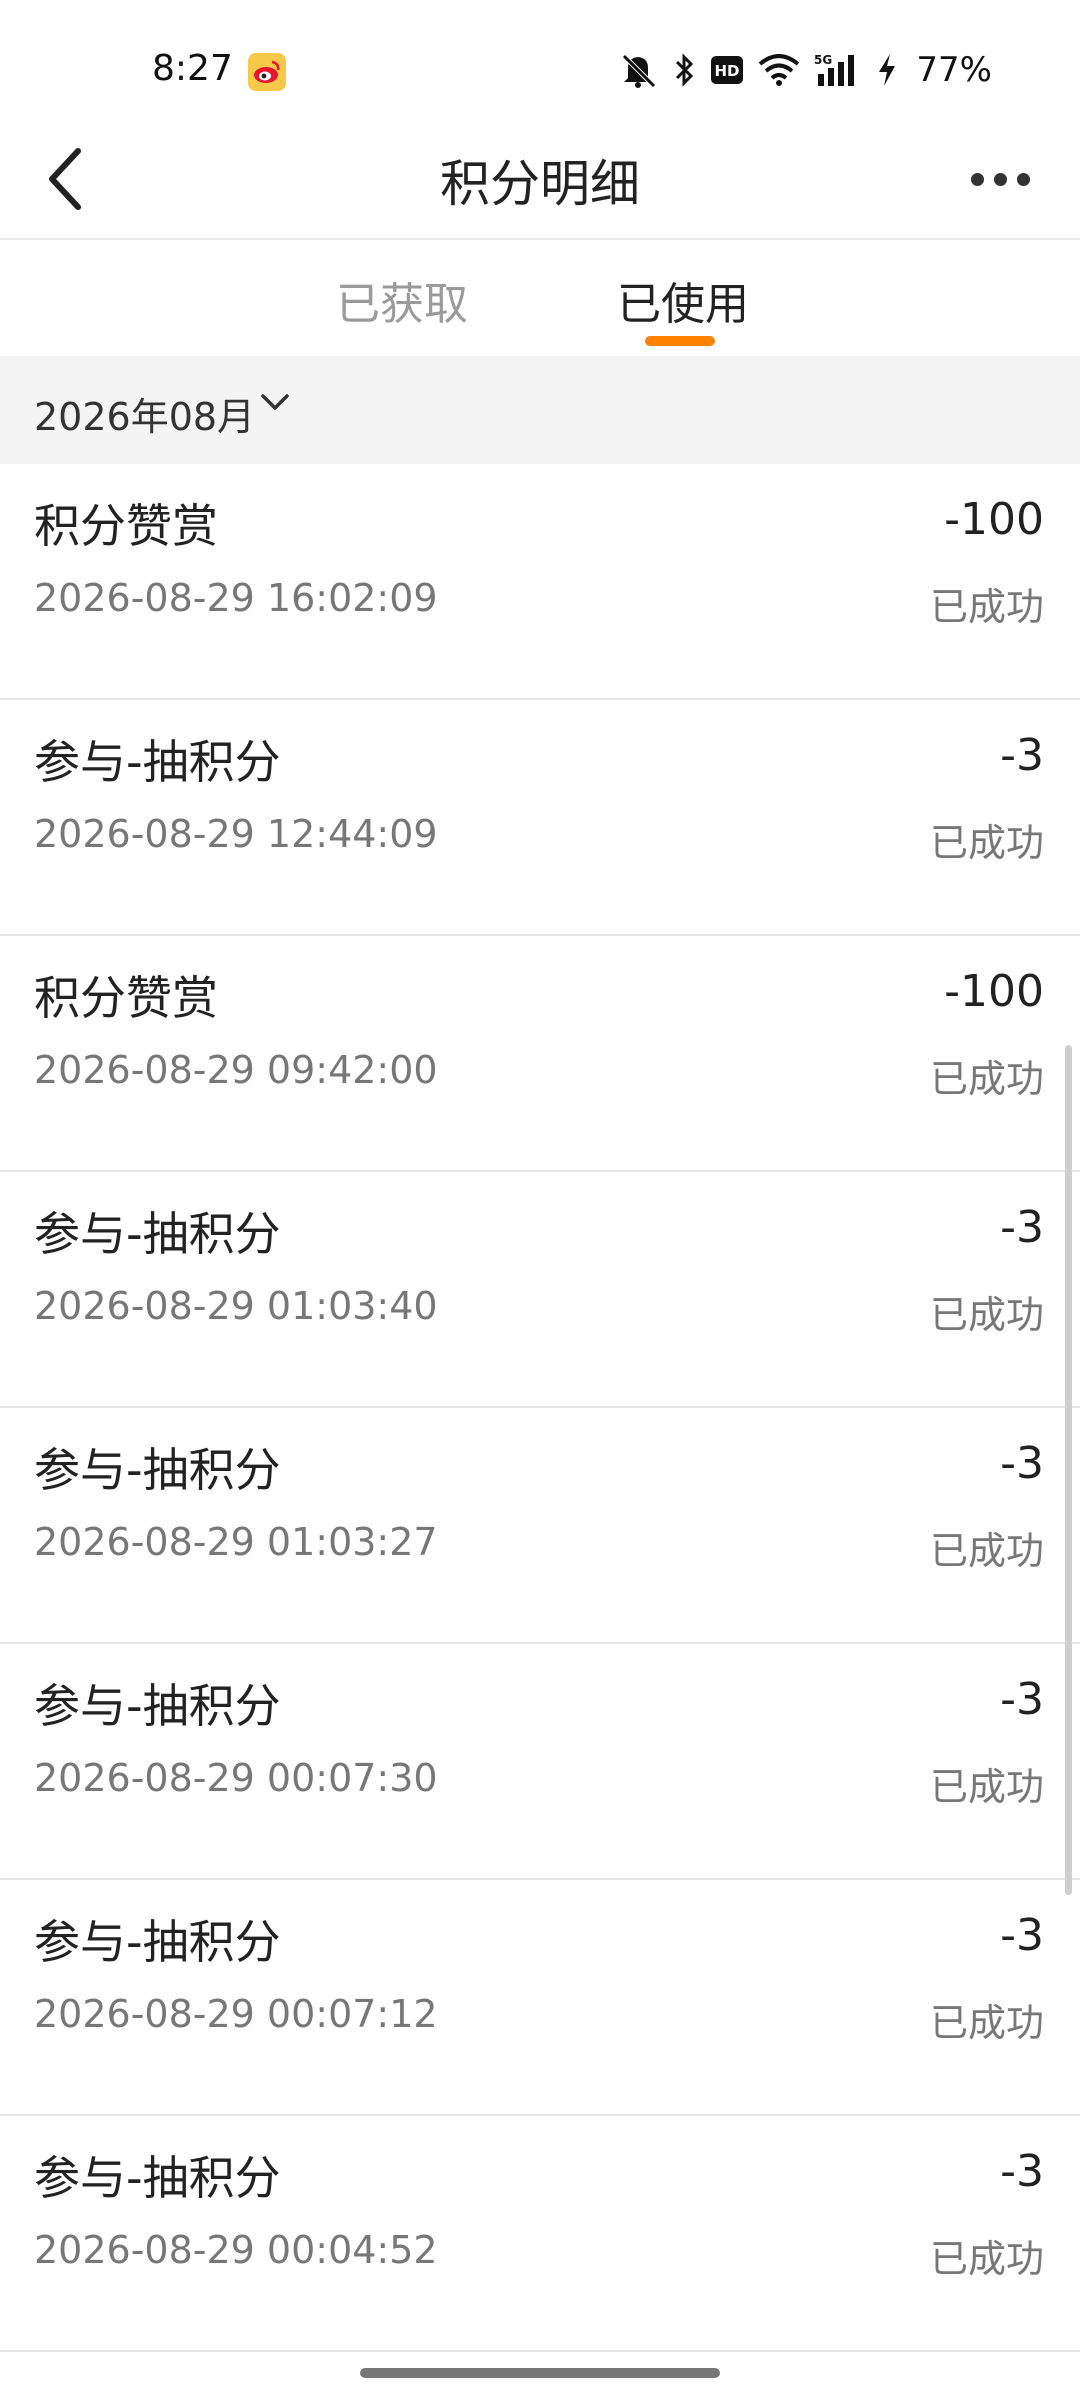 Image resolution: width=1080 pixels, height=2400 pixels. Describe the element at coordinates (236, 598) in the screenshot. I see `record-time: 2026-08-29 16:02:09` at that location.